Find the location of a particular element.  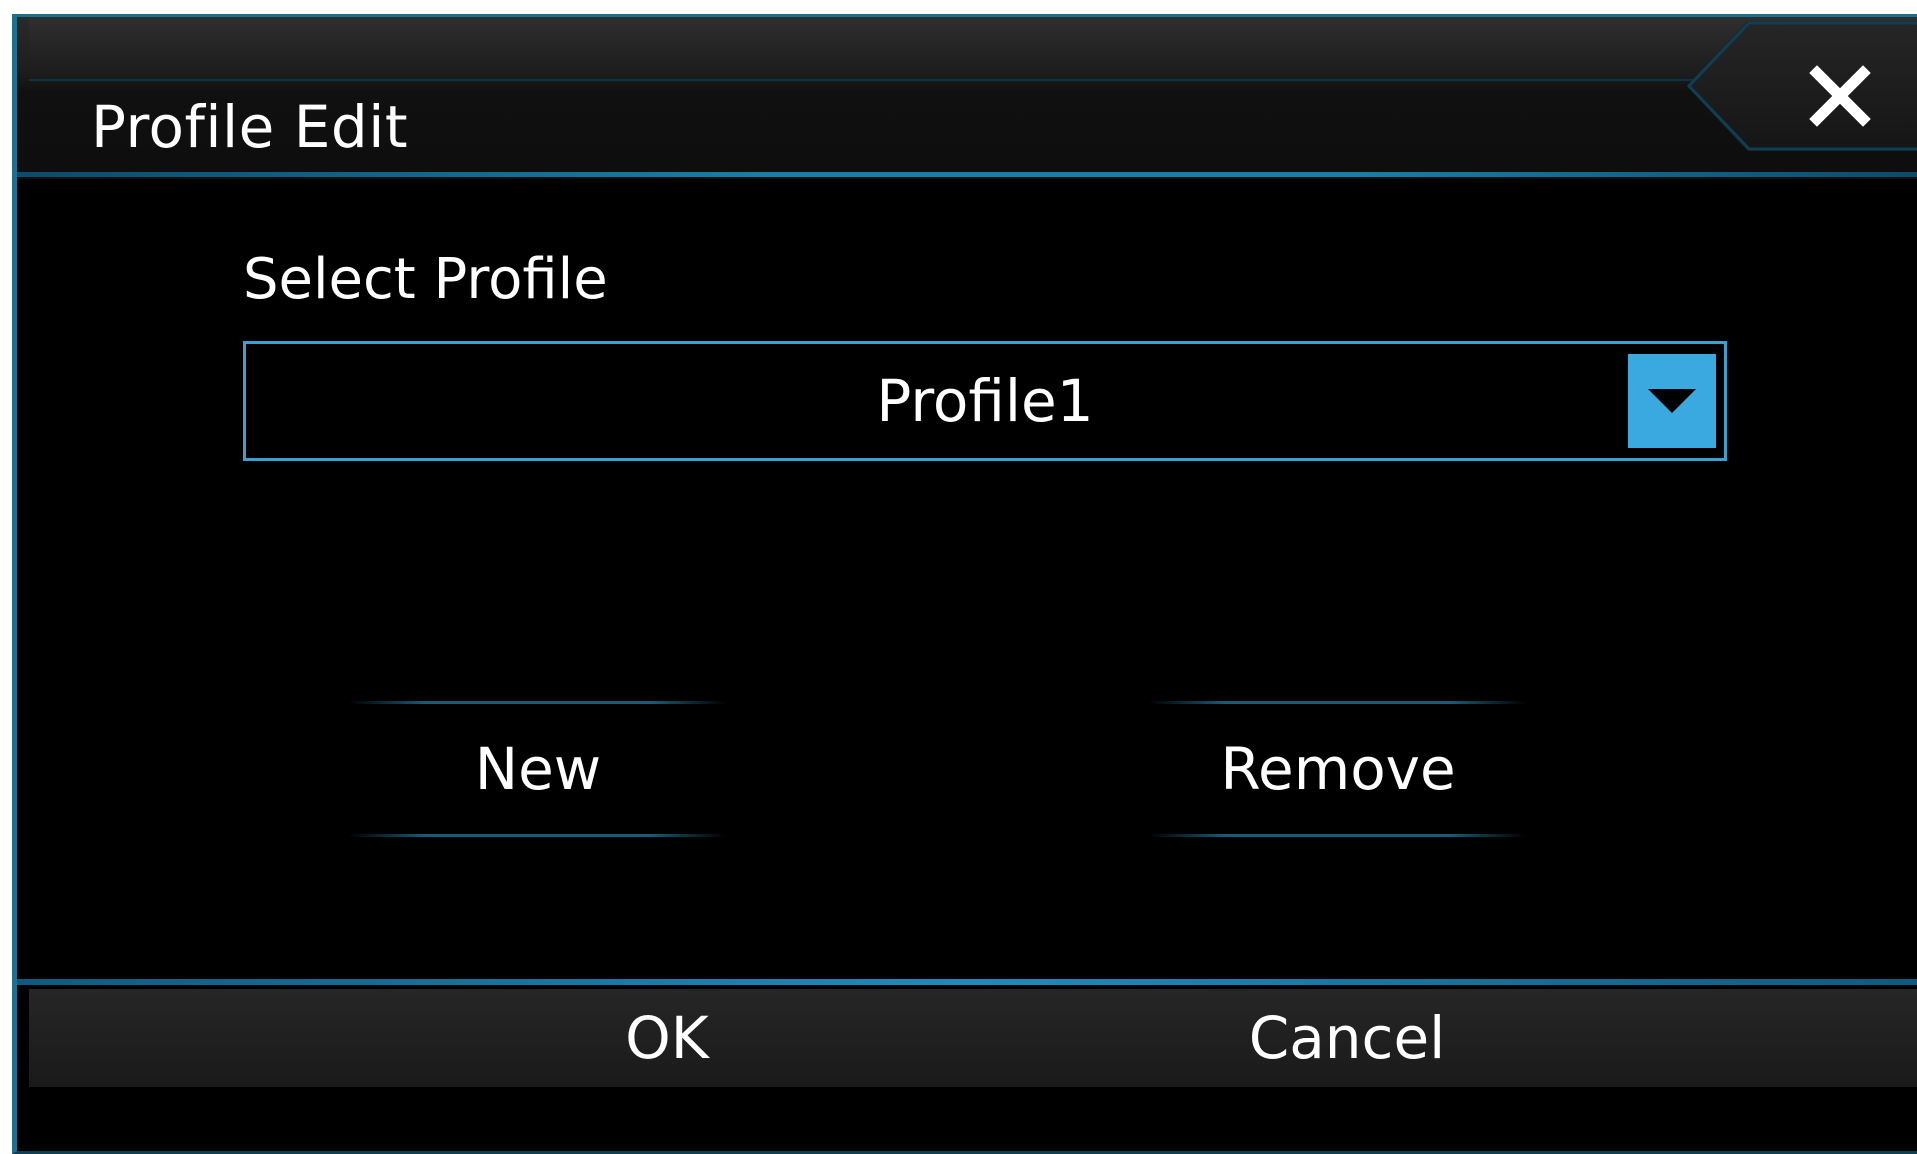

title-bar-band is located at coordinates (973, 49).